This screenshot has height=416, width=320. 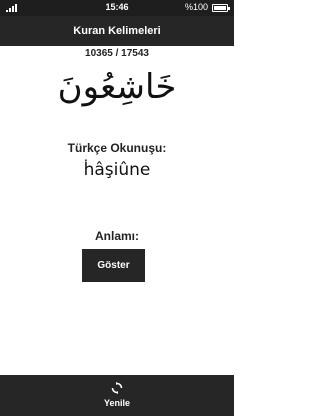 What do you see at coordinates (196, 7) in the screenshot?
I see `battery-percentage: %100` at bounding box center [196, 7].